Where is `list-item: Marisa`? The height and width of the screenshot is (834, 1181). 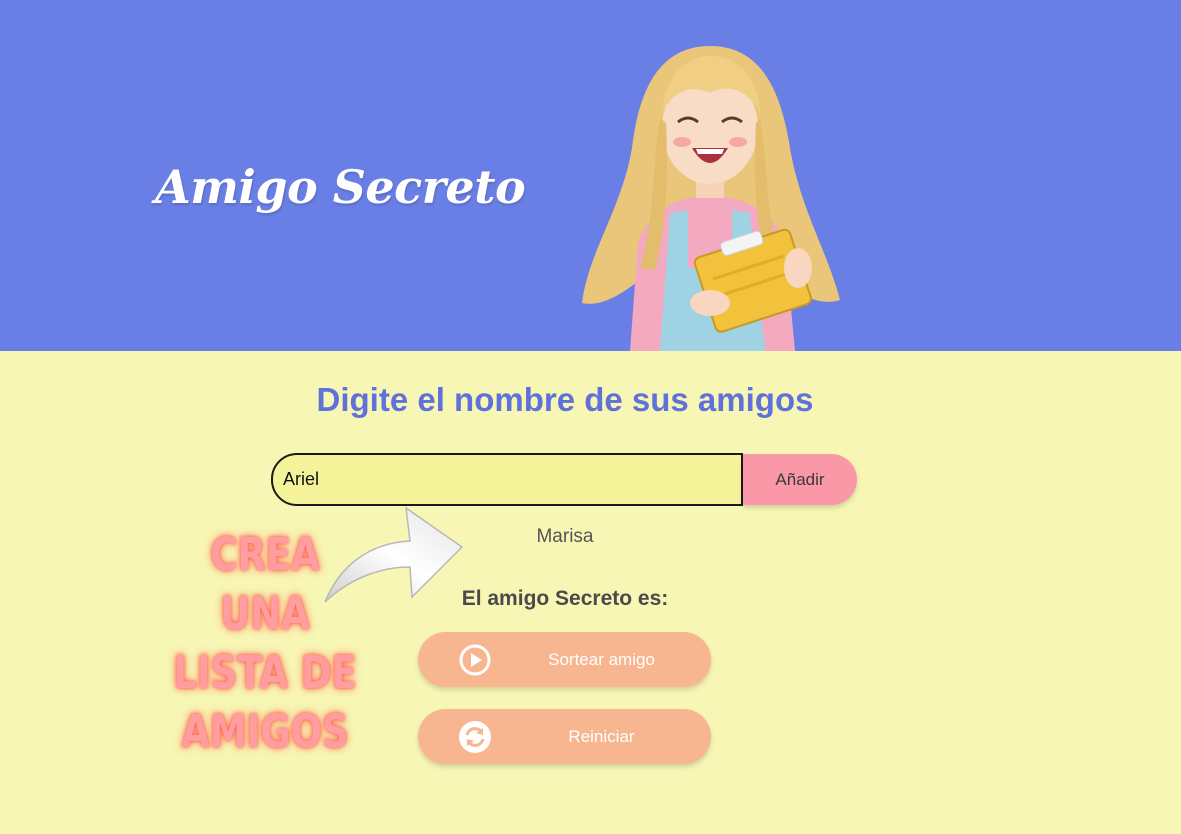
list-item: Marisa is located at coordinates (565, 536).